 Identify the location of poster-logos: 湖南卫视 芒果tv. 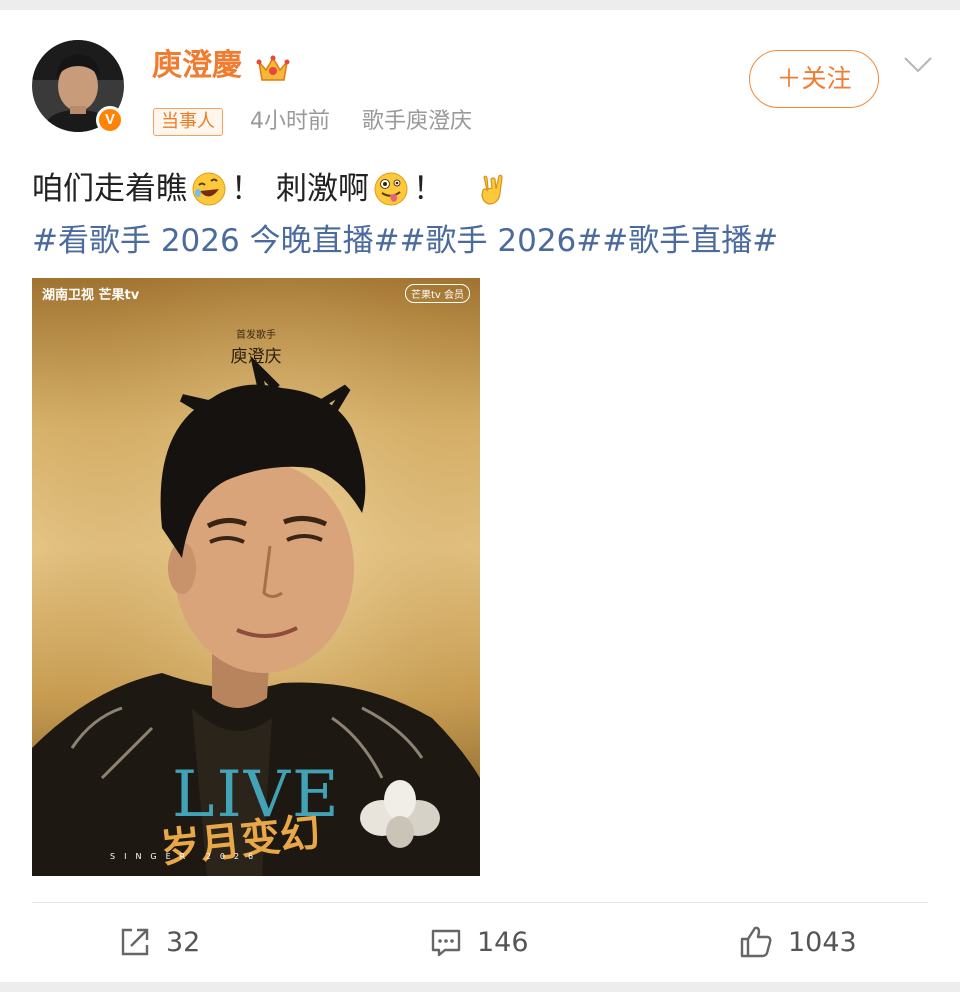
(91, 295).